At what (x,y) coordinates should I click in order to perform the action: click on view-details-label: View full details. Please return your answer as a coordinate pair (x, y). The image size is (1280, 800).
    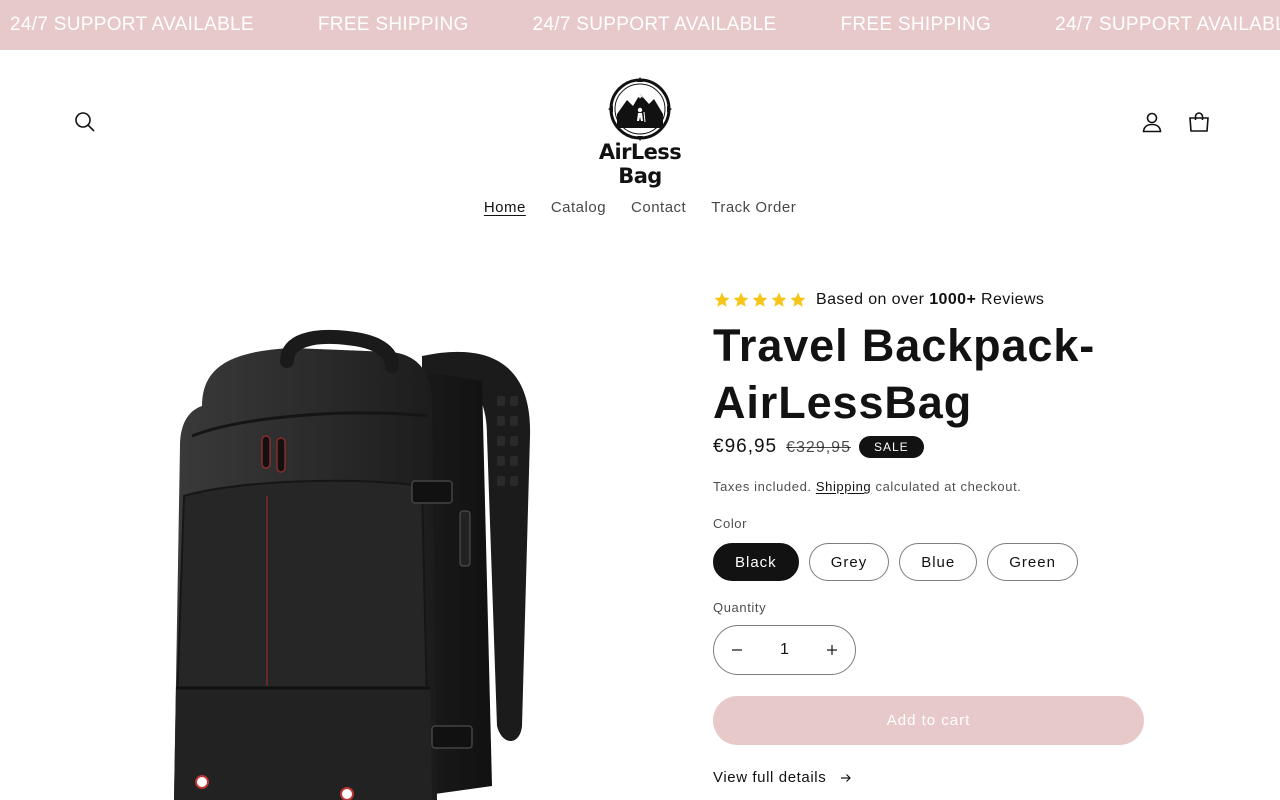
    Looking at the image, I should click on (770, 777).